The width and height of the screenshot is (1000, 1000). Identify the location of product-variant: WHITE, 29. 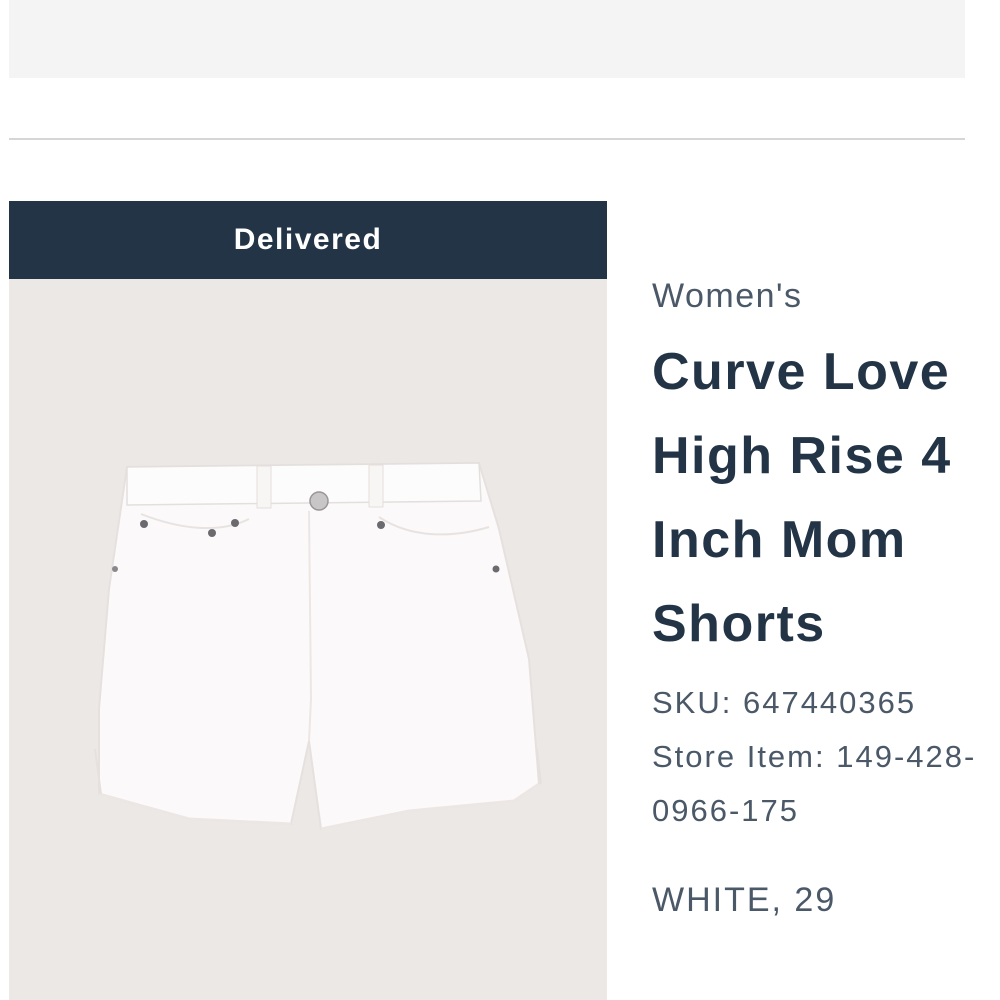
(744, 900).